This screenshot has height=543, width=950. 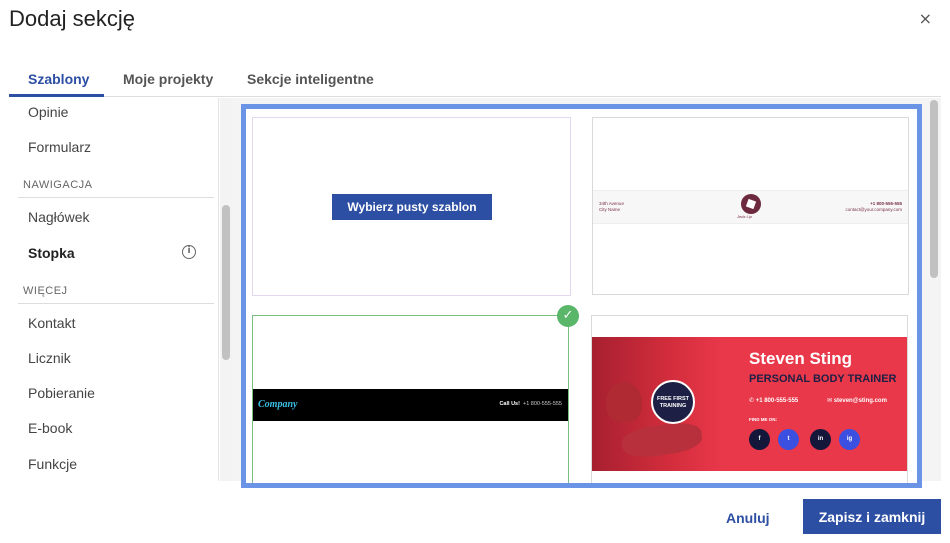 I want to click on address-line: City Name, so click(x=610, y=209).